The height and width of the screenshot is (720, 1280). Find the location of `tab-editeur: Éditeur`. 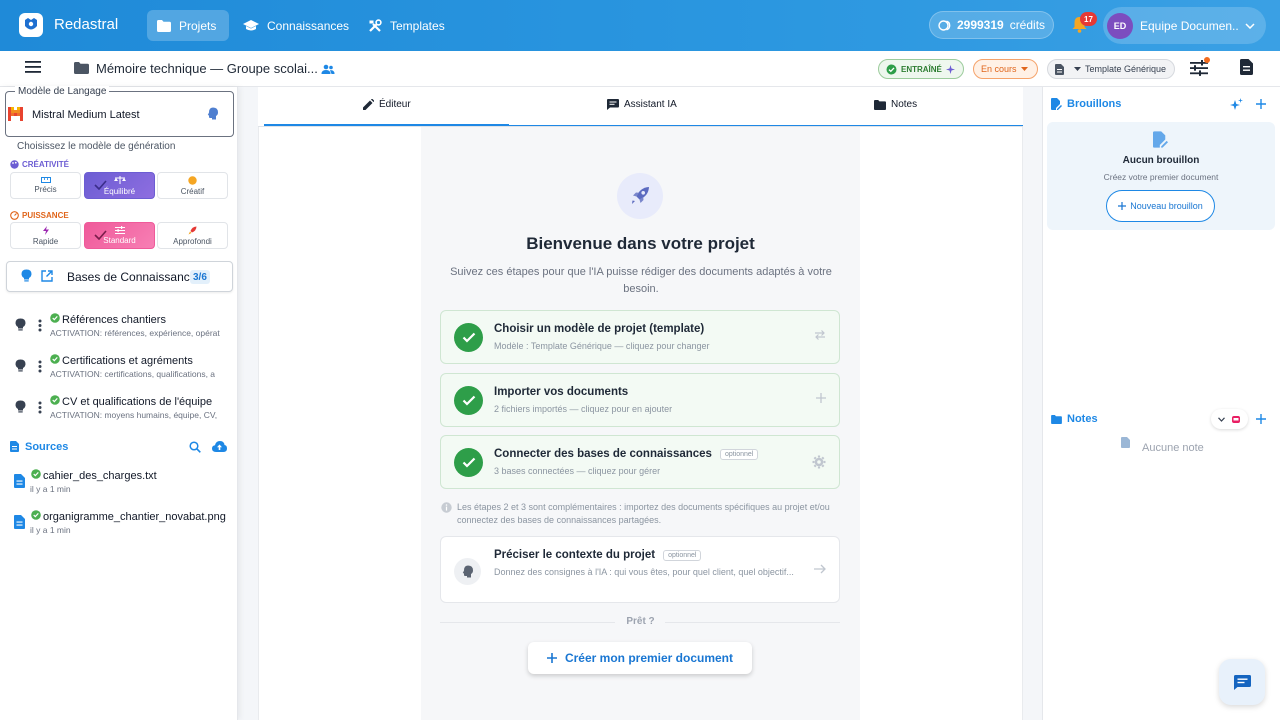

tab-editeur: Éditeur is located at coordinates (387, 104).